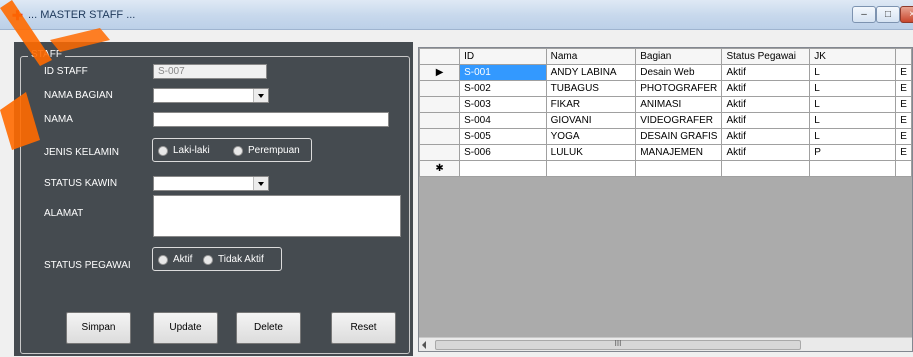 This screenshot has height=357, width=913. What do you see at coordinates (679, 88) in the screenshot?
I see `table-cell: PHOTOGRAFER` at bounding box center [679, 88].